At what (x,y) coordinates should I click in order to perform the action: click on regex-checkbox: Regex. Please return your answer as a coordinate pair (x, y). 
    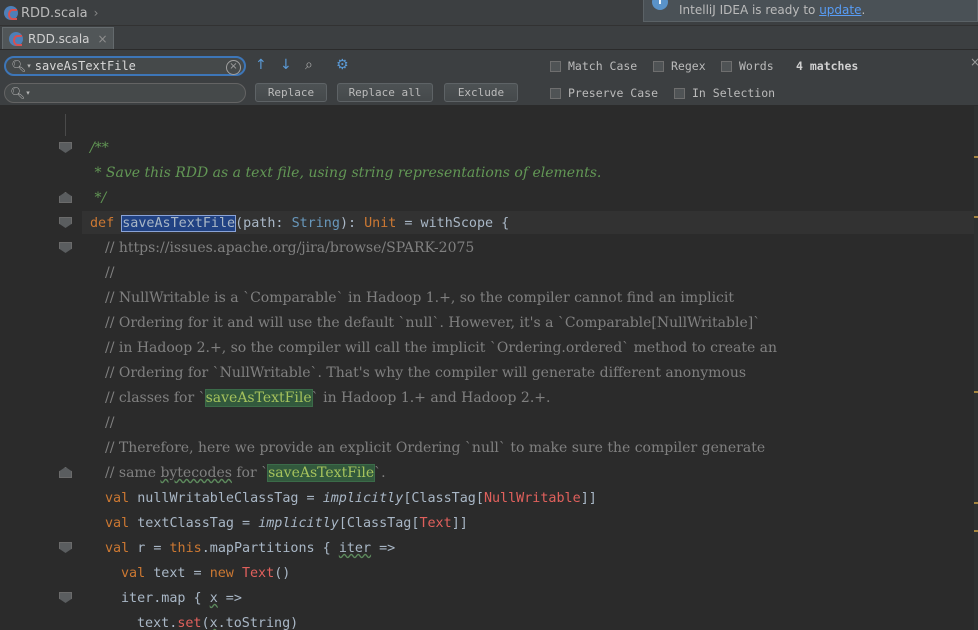
    Looking at the image, I should click on (679, 66).